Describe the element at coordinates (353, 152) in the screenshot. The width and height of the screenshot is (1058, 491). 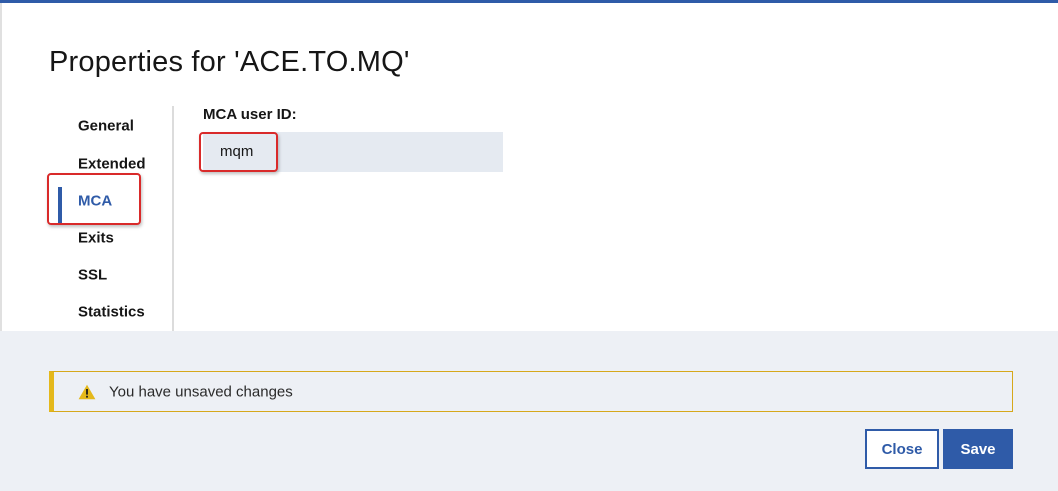
I see `mca-user-id-input` at that location.